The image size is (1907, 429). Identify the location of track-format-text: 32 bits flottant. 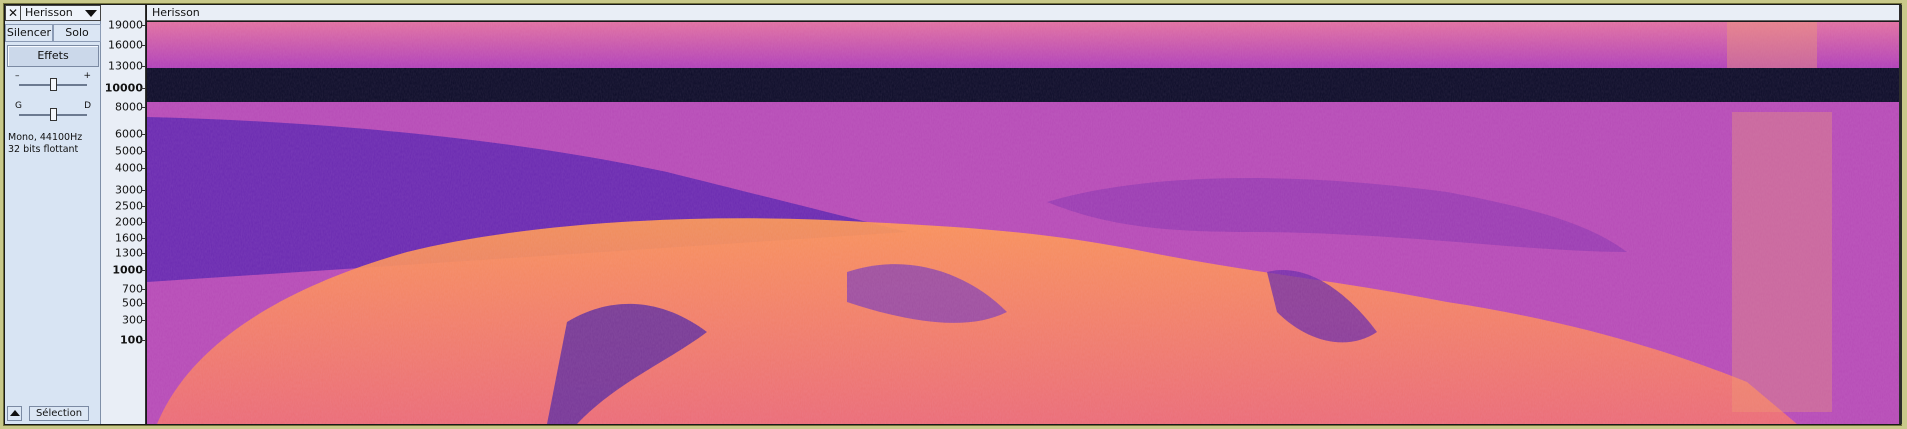
(43, 149).